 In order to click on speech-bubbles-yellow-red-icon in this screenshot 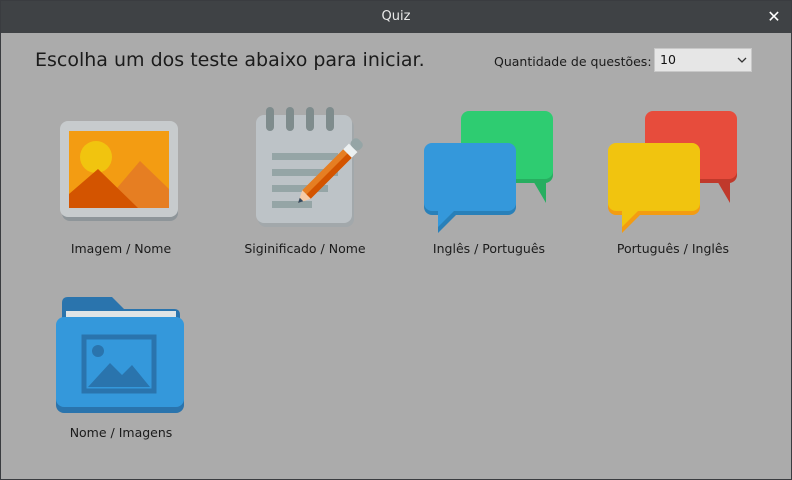, I will do `click(672, 172)`.